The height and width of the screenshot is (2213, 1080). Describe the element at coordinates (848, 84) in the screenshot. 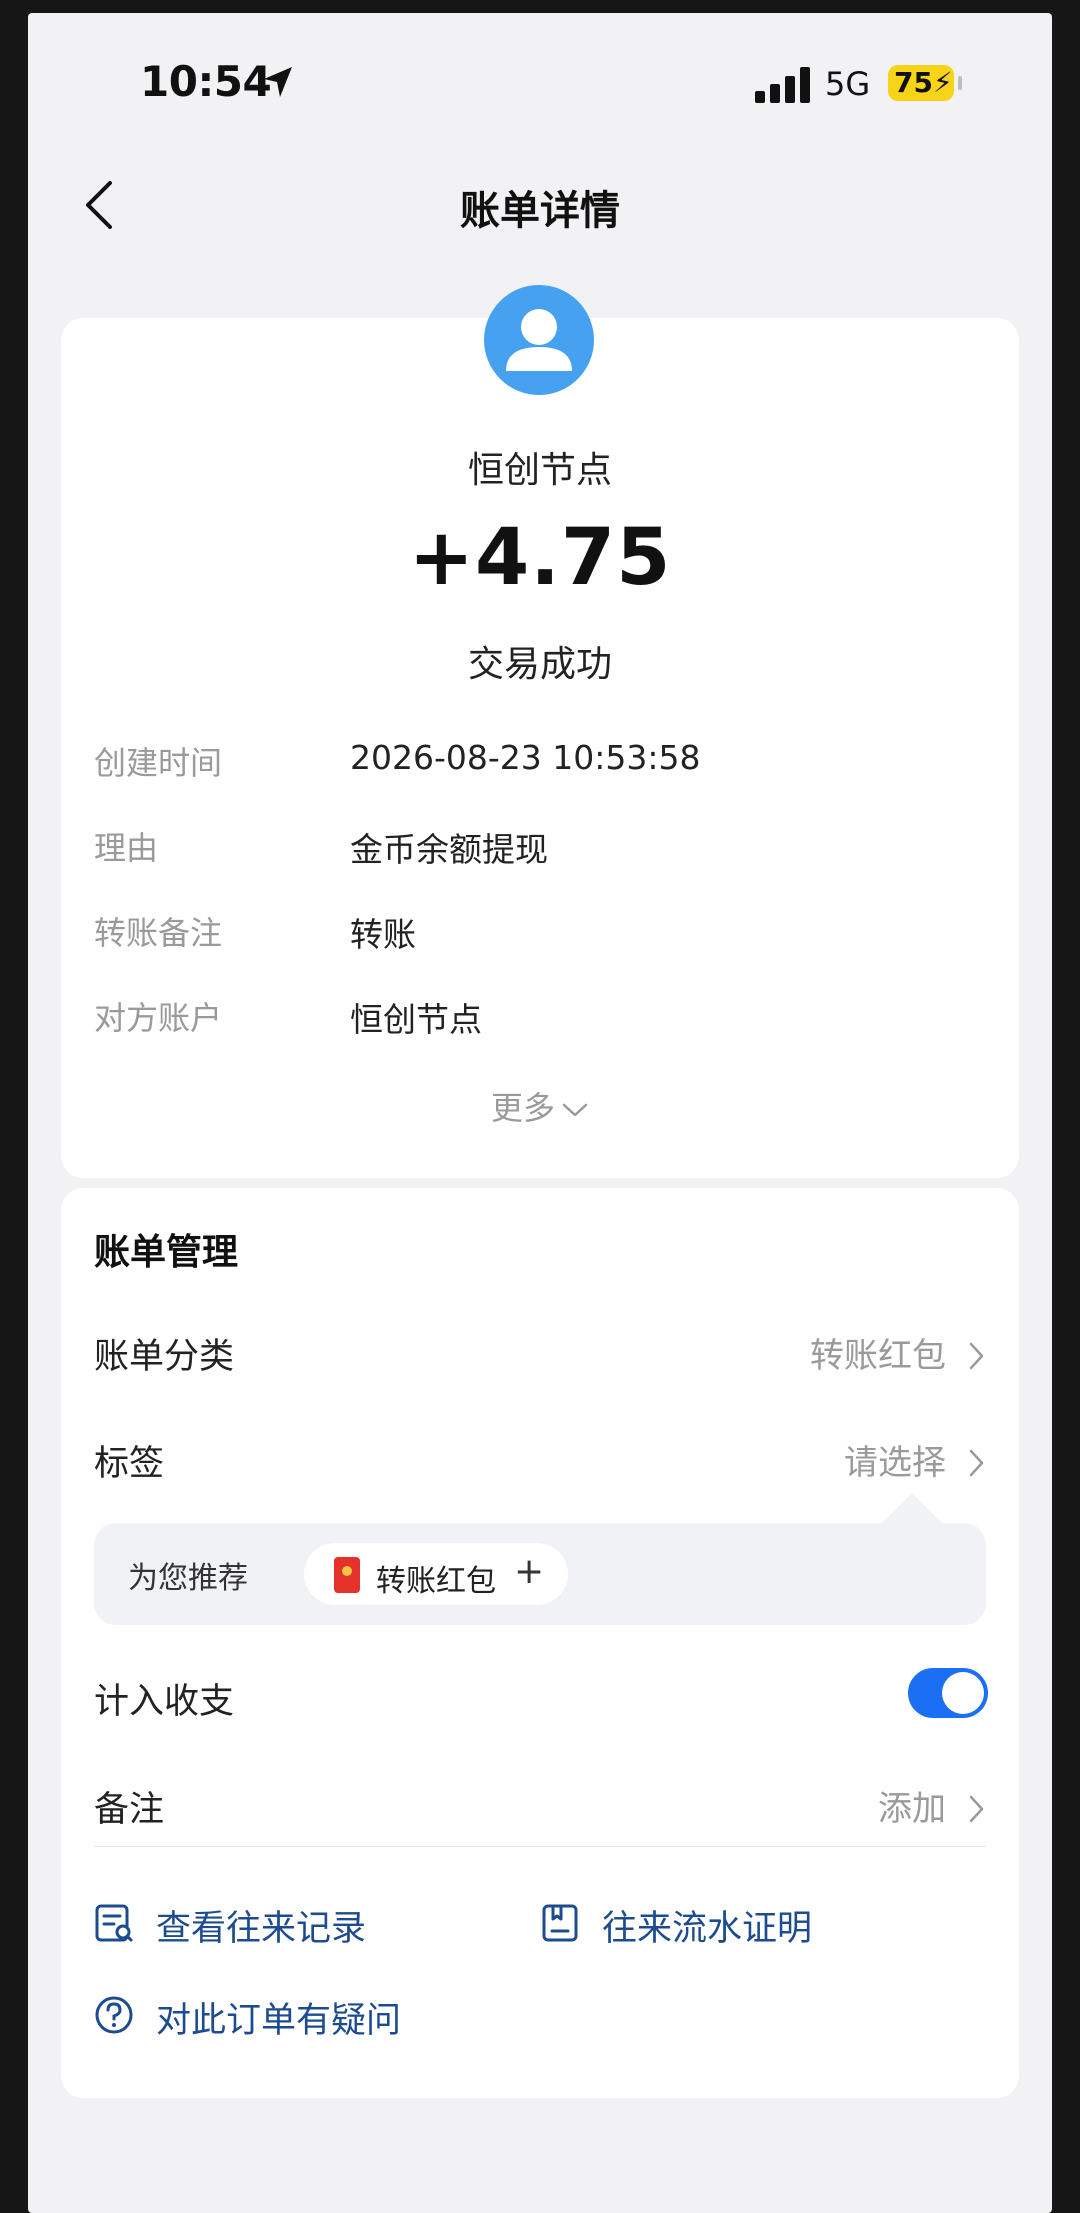

I see `network-type: 5G` at that location.